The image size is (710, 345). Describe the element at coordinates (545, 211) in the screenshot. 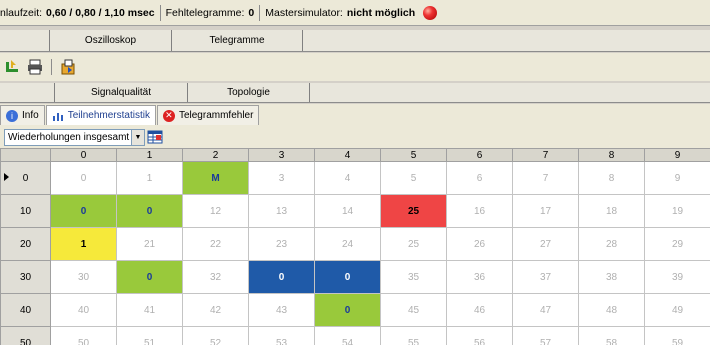

I see `participant-cell: 17` at that location.